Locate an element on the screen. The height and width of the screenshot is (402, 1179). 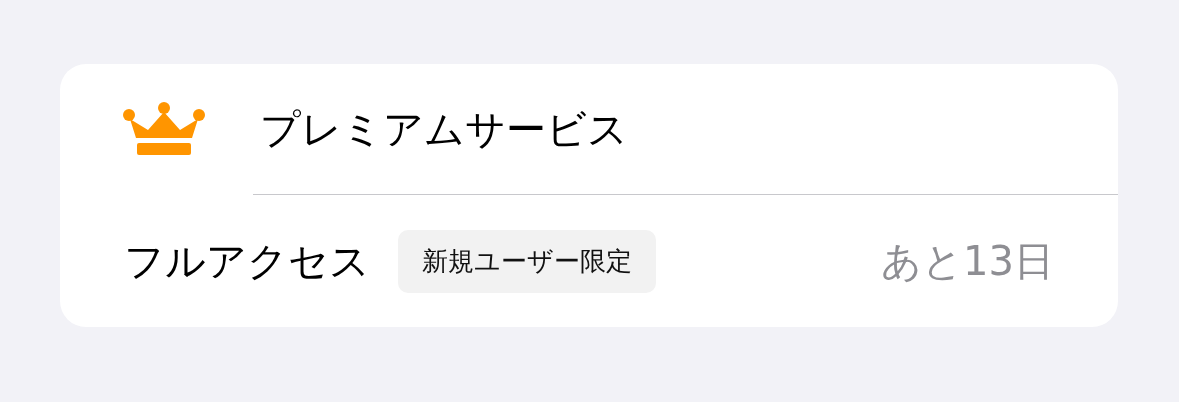
service-title: プレミアムサービス is located at coordinates (444, 129).